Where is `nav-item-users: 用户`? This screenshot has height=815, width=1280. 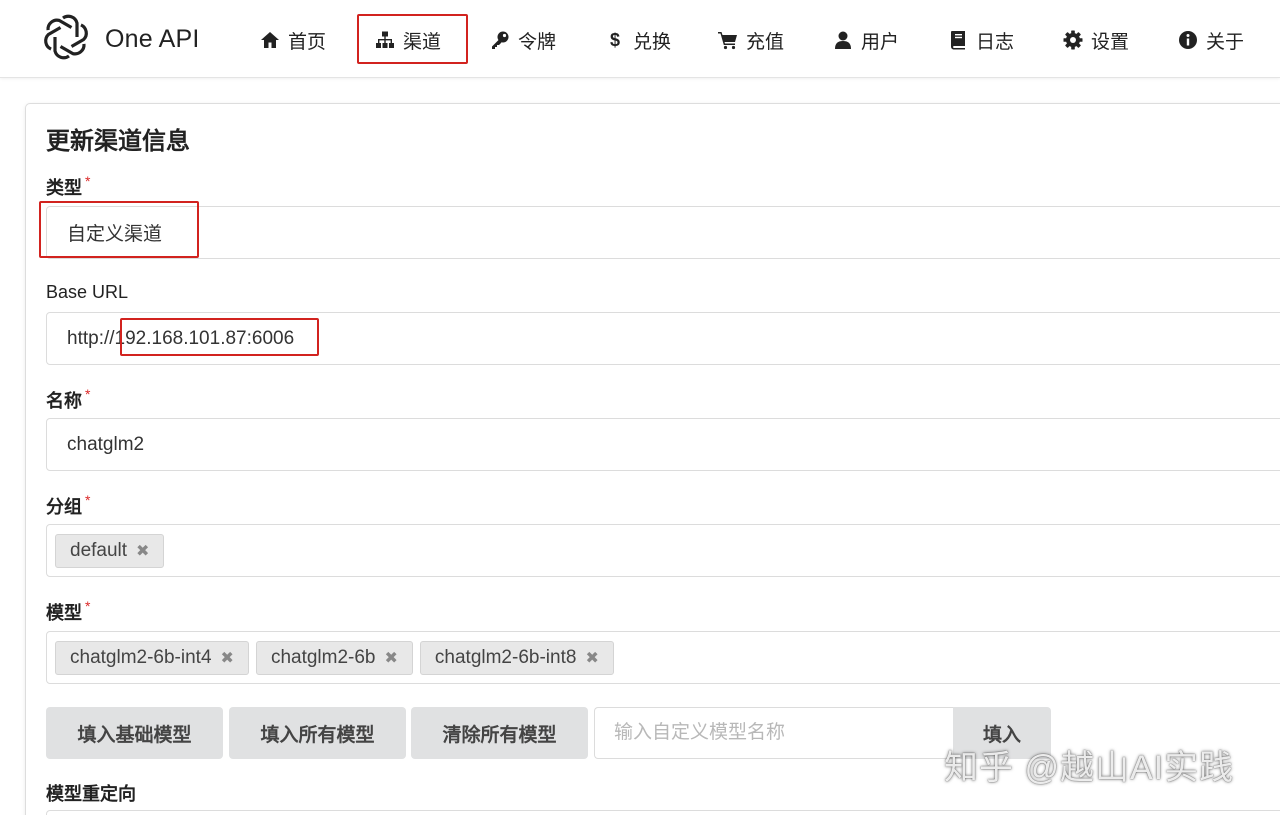 nav-item-users: 用户 is located at coordinates (865, 40).